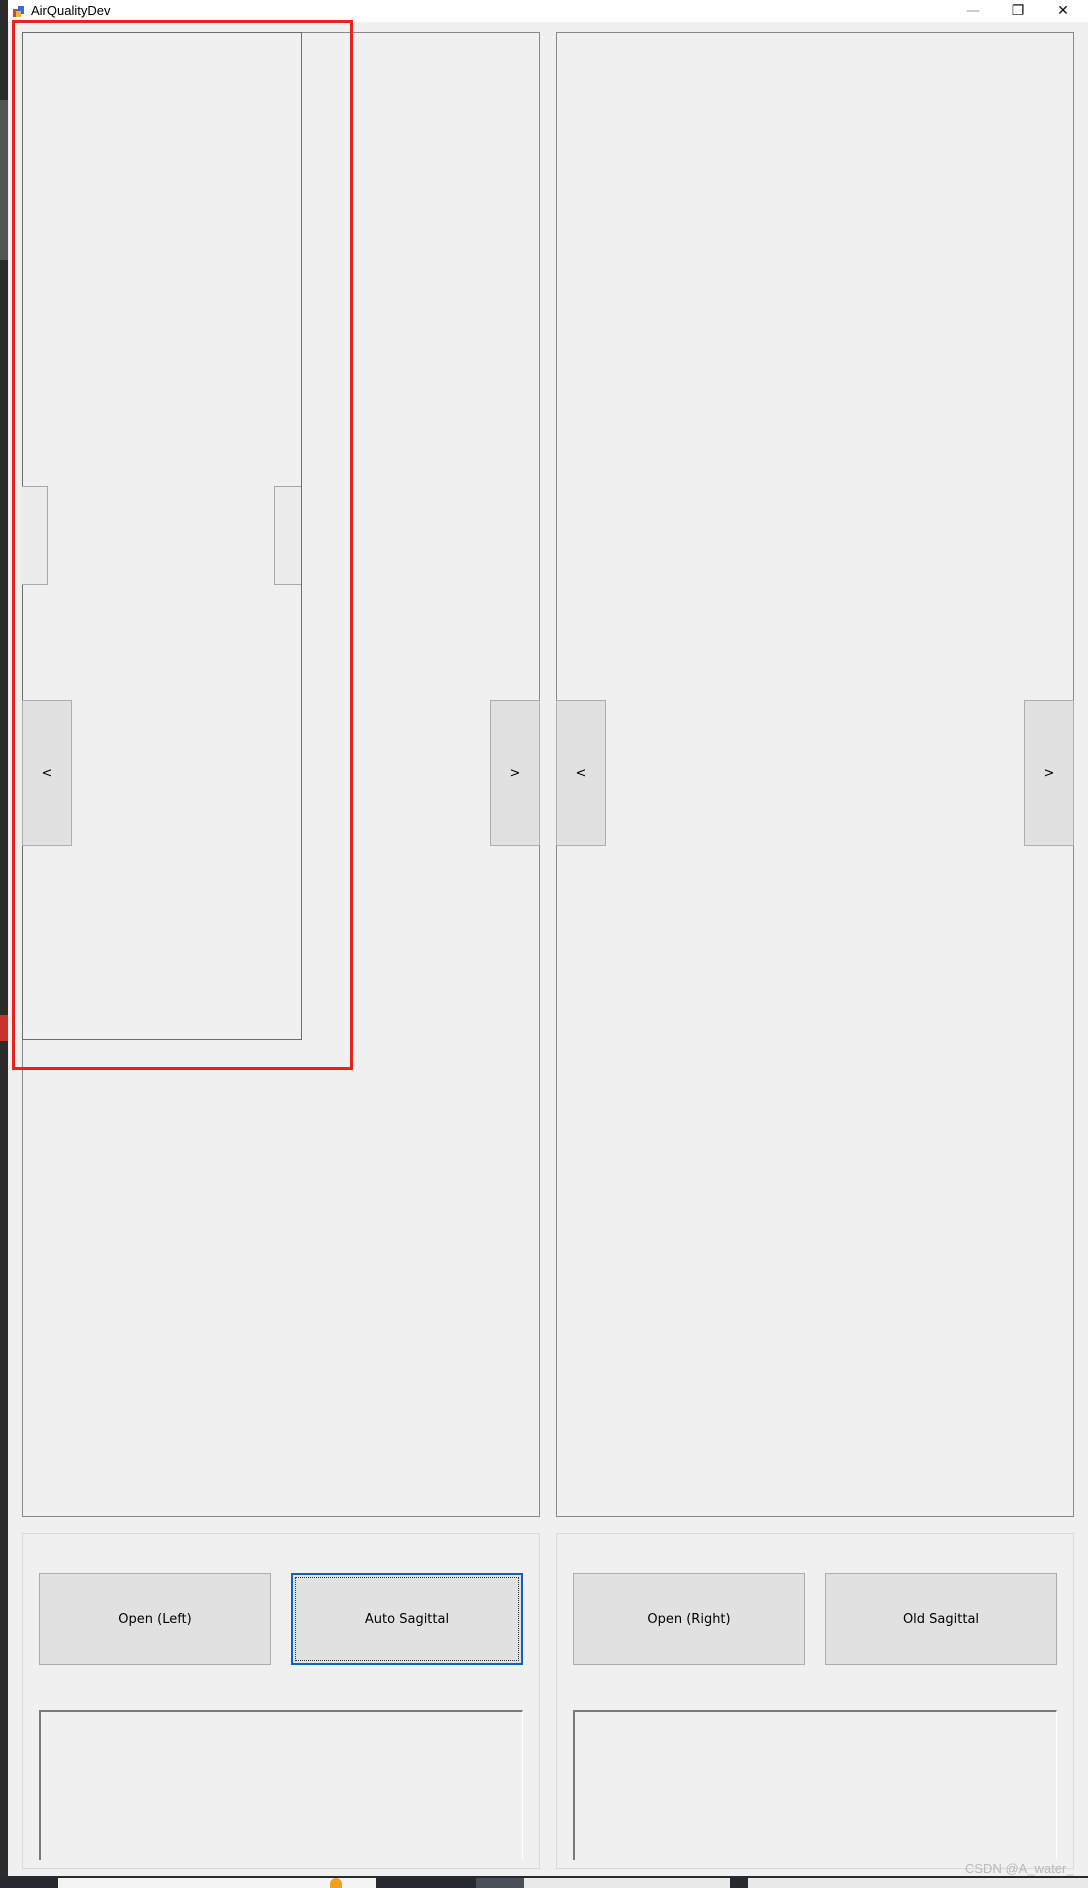 The height and width of the screenshot is (1888, 1088). I want to click on desktop-edge-segment, so click(4, 180).